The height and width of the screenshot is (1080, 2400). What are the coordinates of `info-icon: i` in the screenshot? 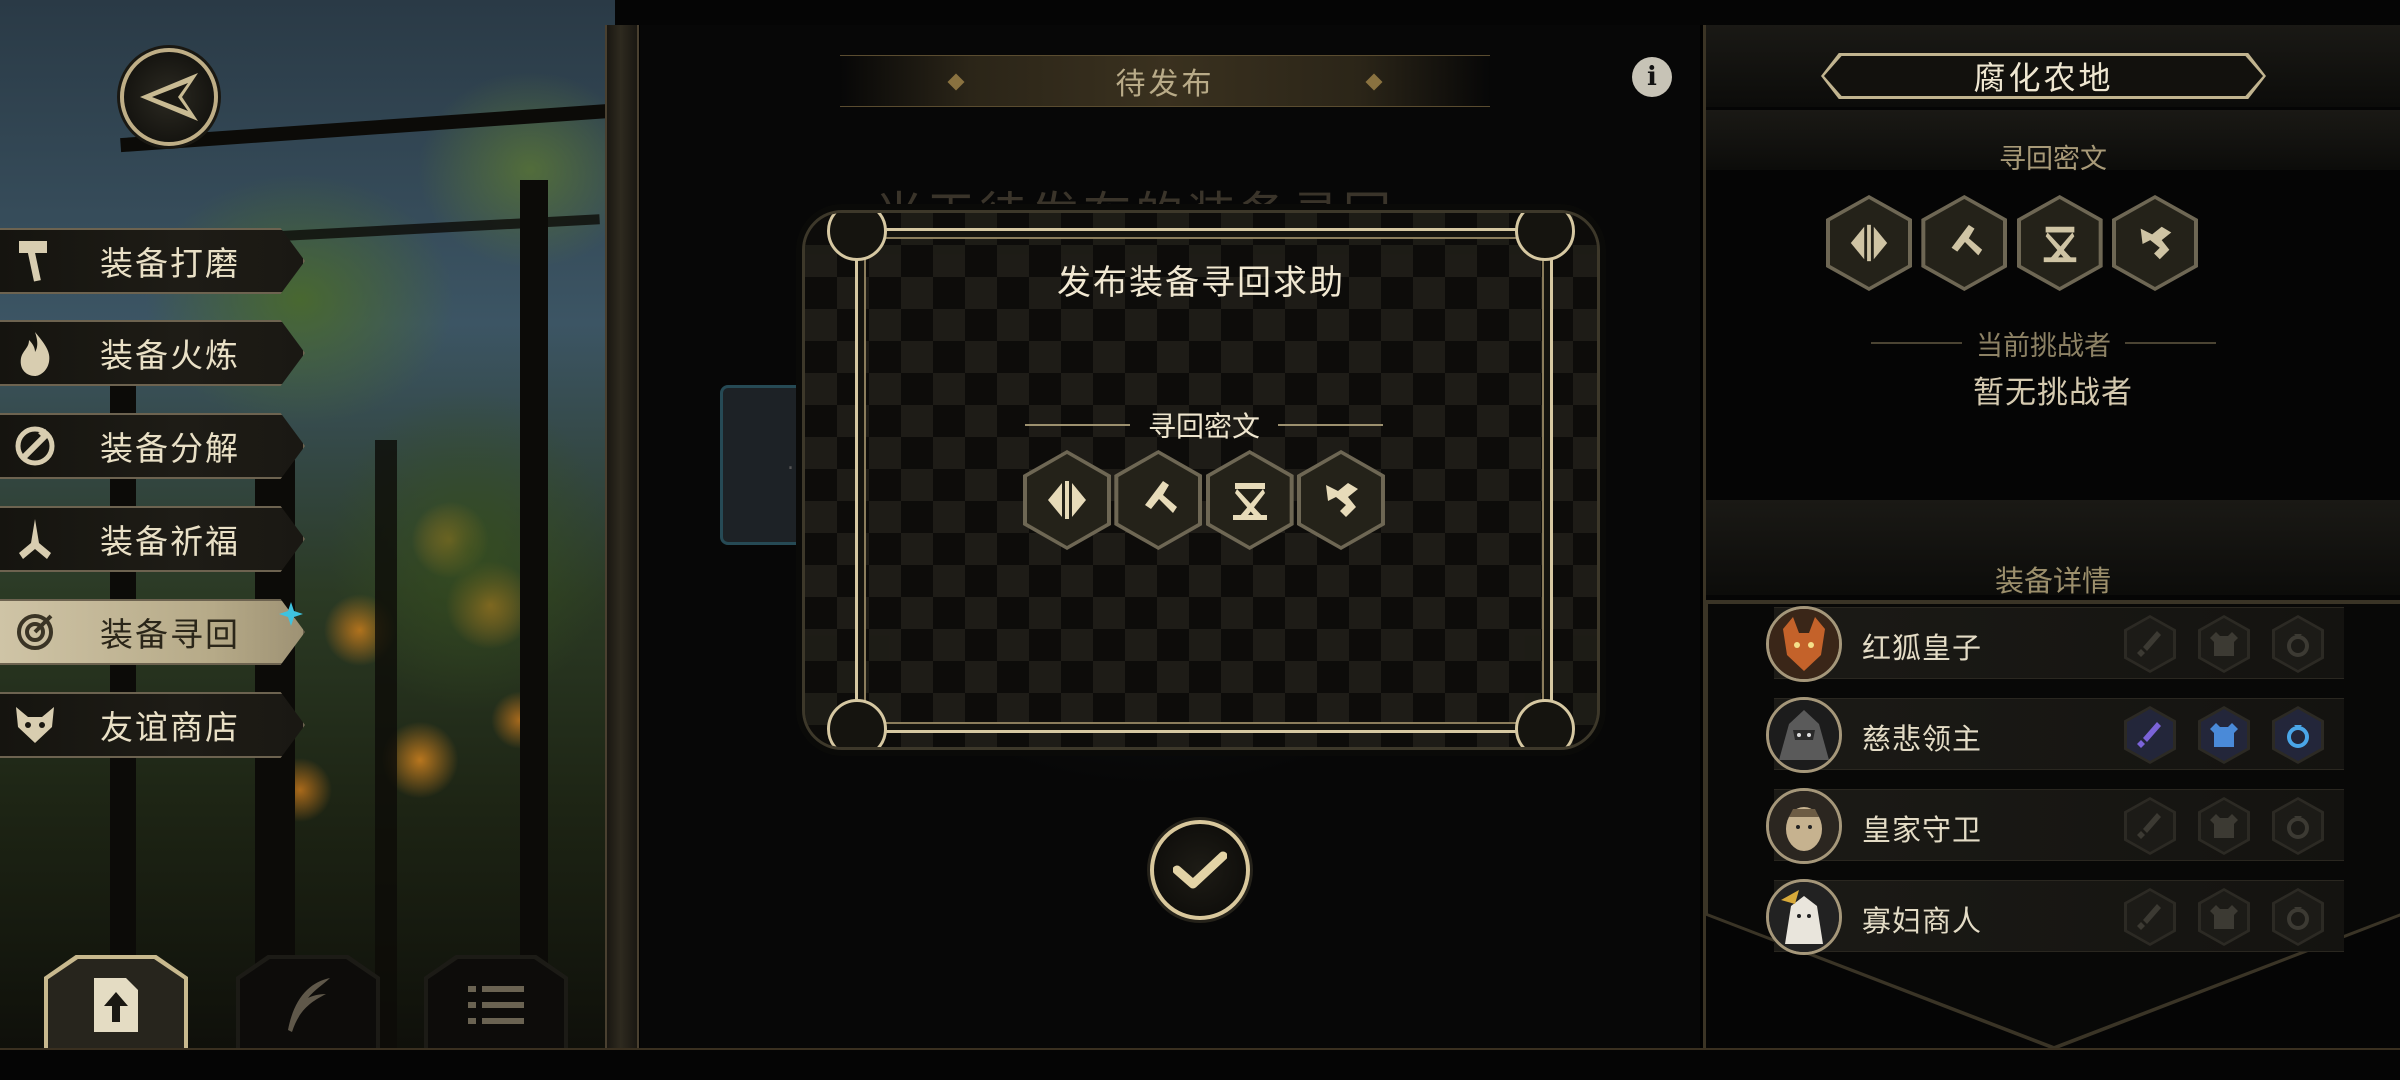 It's located at (1652, 77).